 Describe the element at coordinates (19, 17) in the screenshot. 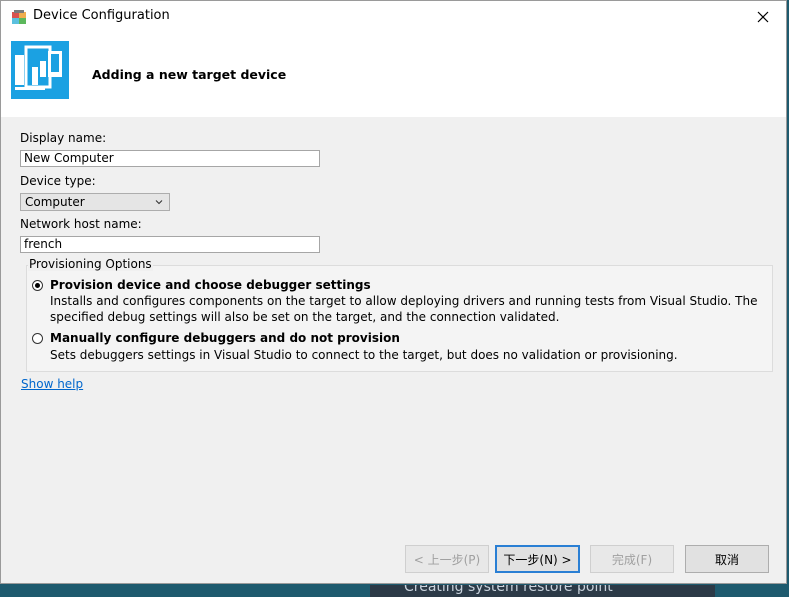

I see `app-icon` at that location.